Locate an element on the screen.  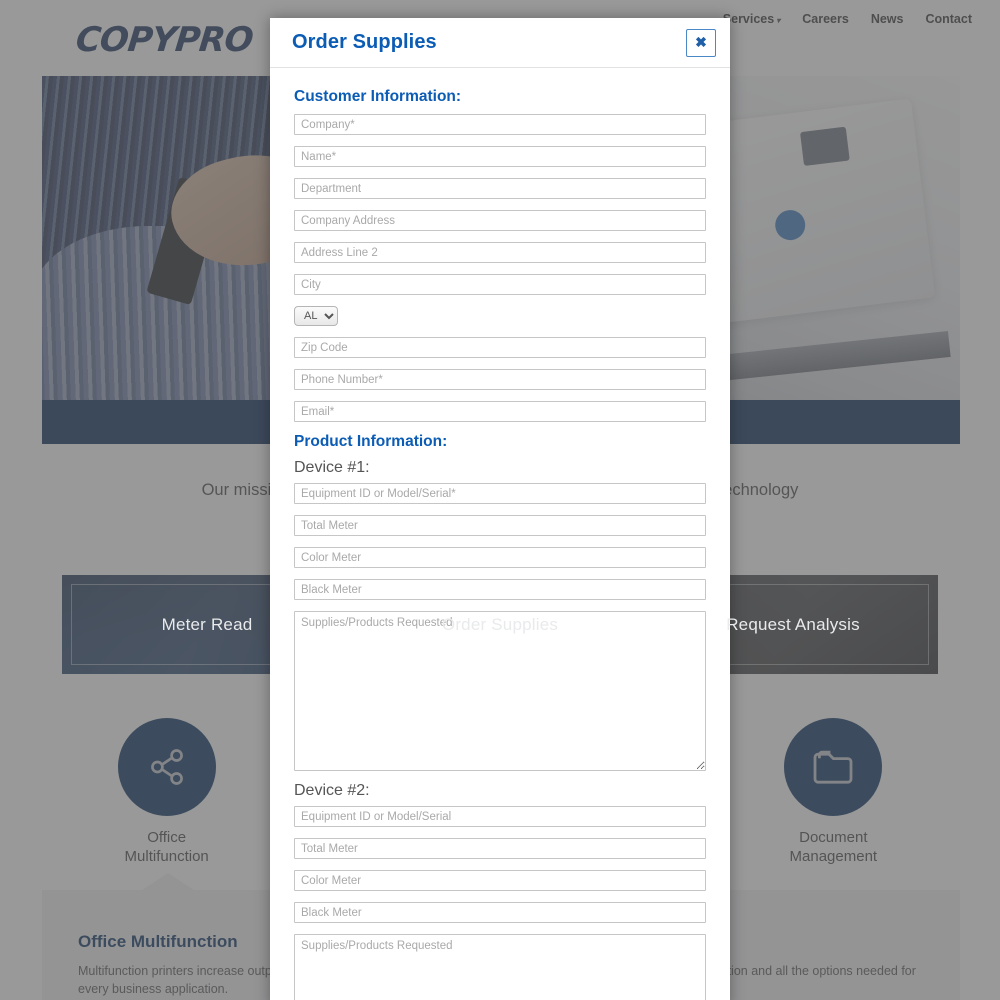
device-1-heading: Device #1: is located at coordinates (332, 467).